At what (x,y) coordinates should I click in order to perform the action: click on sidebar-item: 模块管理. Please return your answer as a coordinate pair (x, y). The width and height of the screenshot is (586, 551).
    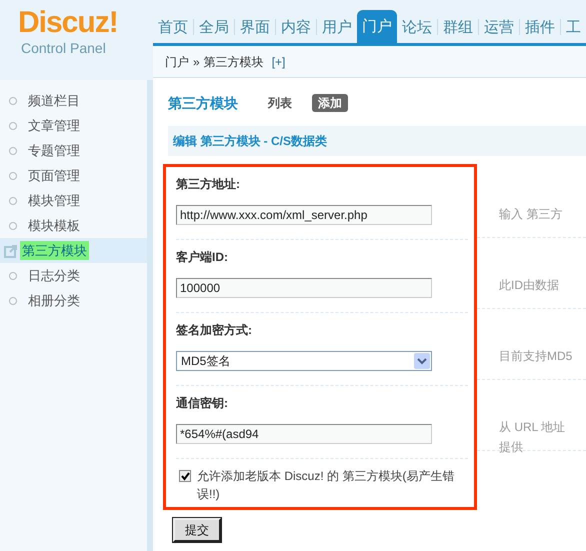
    Looking at the image, I should click on (54, 200).